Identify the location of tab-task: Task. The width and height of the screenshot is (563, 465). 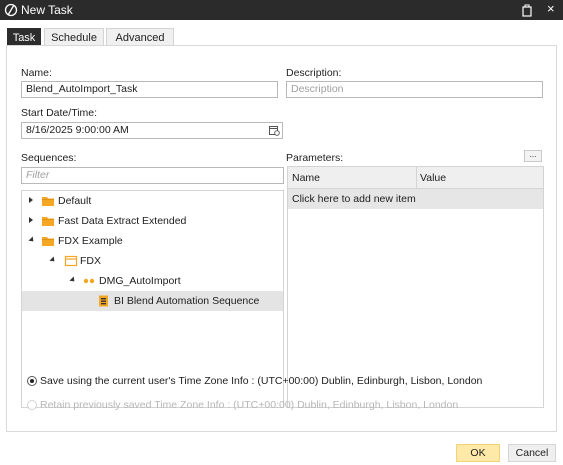
(24, 37).